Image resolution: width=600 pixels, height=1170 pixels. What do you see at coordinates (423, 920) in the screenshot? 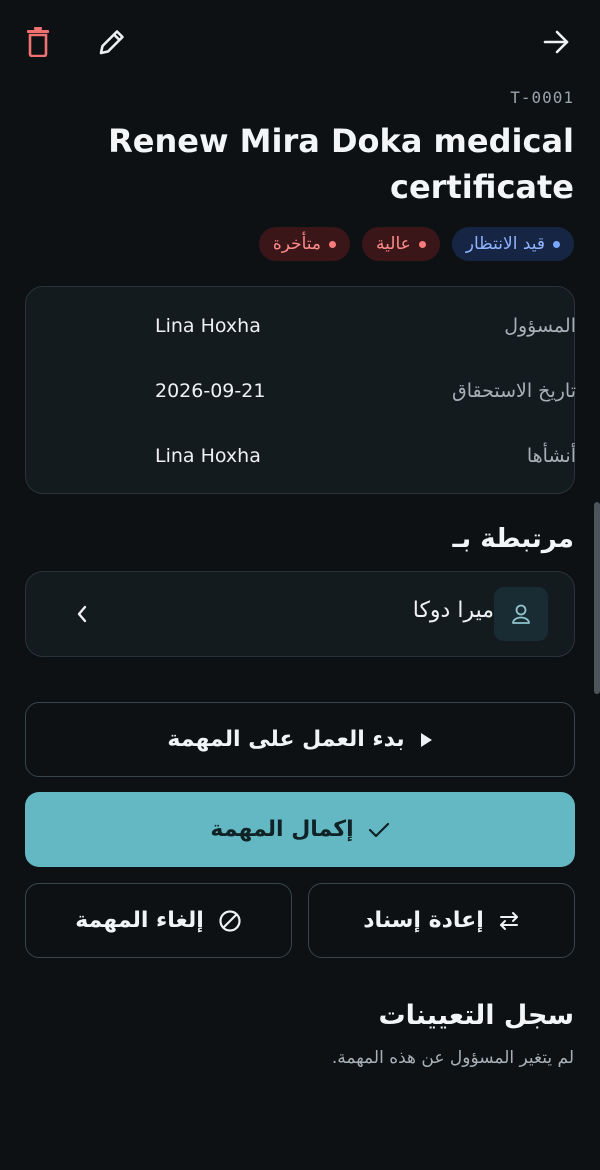
I see `reassign-label: إعادة إسناد` at bounding box center [423, 920].